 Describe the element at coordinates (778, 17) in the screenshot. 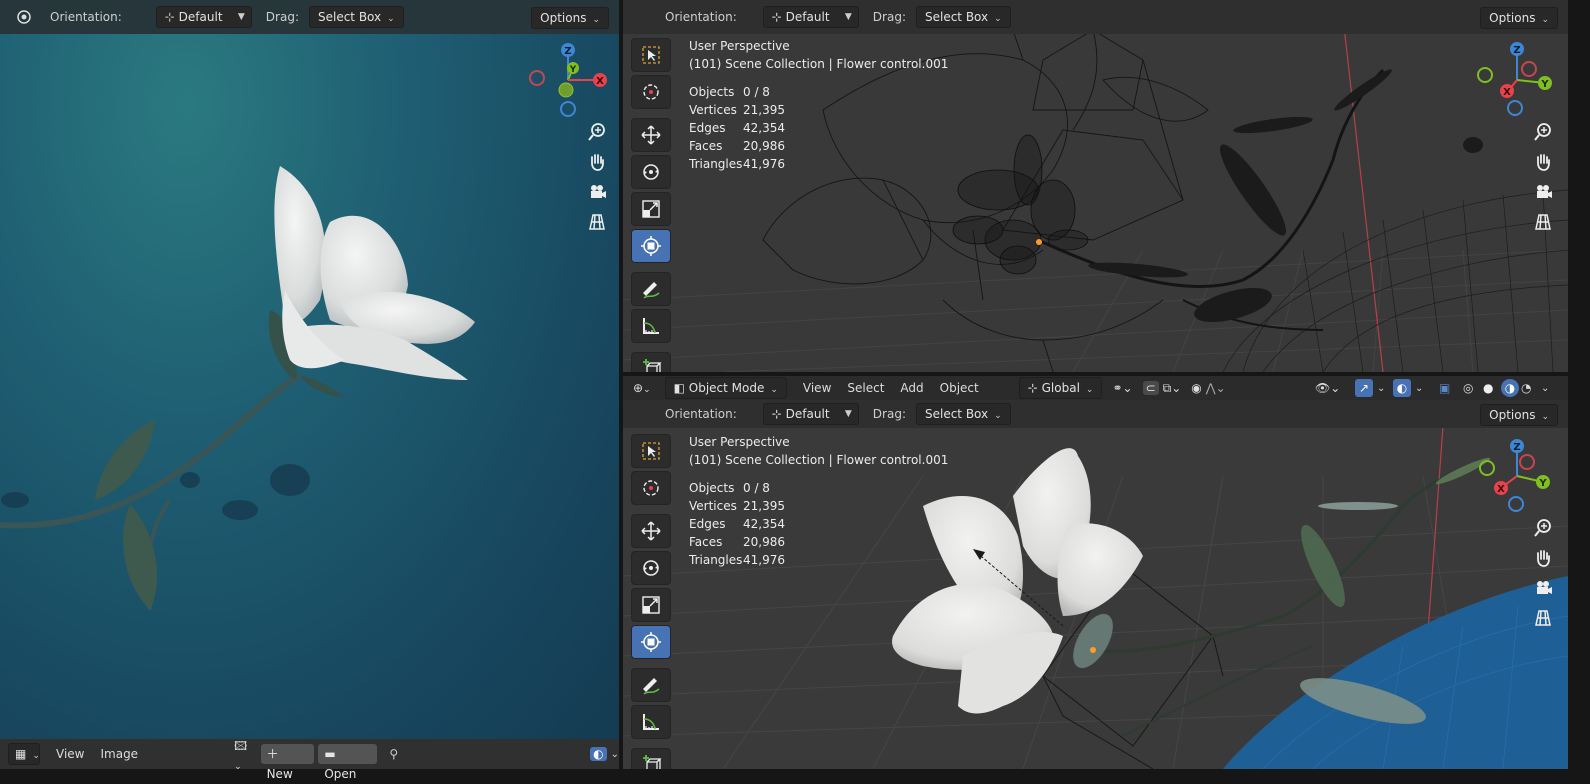

I see `orientation-axes-icon: ⊹` at that location.